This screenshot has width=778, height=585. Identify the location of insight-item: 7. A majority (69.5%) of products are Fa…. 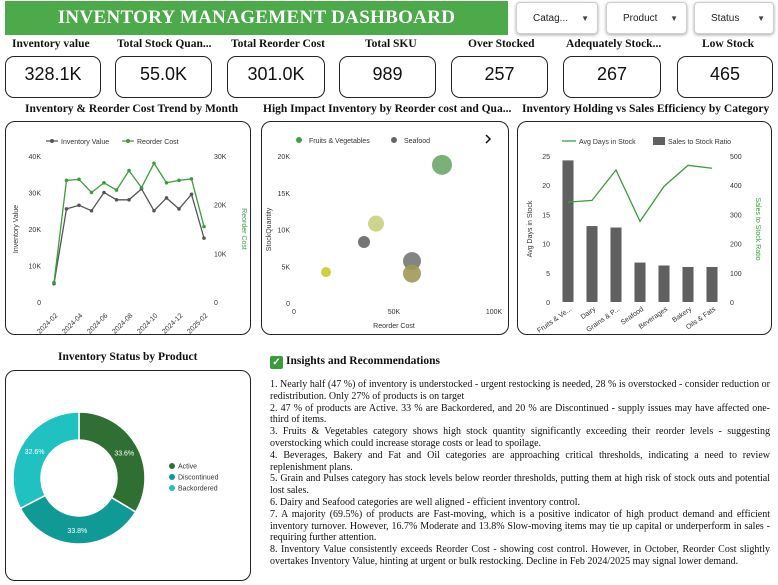
(520, 526).